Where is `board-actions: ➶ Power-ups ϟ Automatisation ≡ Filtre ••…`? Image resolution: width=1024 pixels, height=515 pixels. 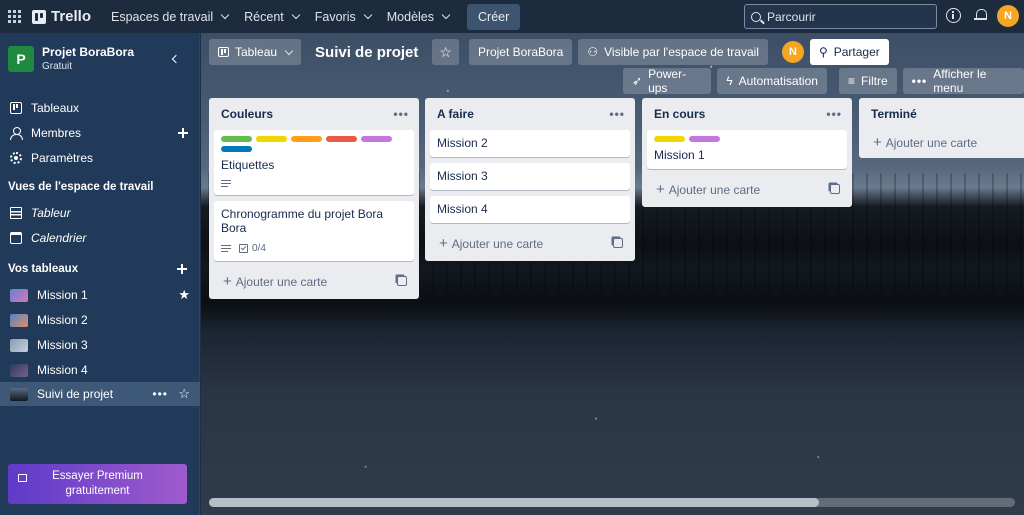
board-actions: ➶ Power-ups ϟ Automatisation ≡ Filtre ••… is located at coordinates (823, 81).